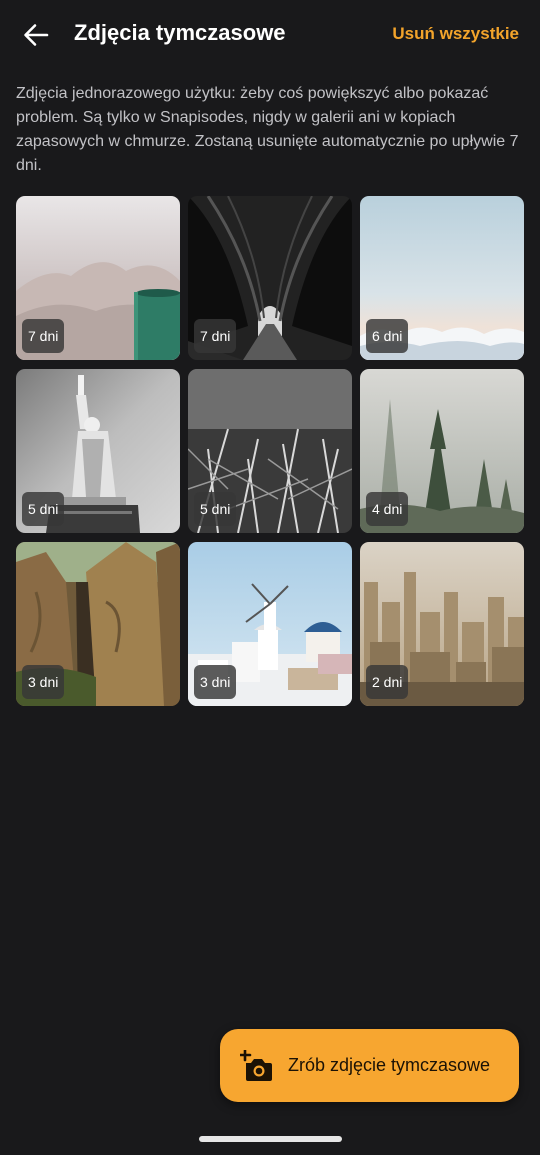  I want to click on photo-tile: 4 dni, so click(442, 451).